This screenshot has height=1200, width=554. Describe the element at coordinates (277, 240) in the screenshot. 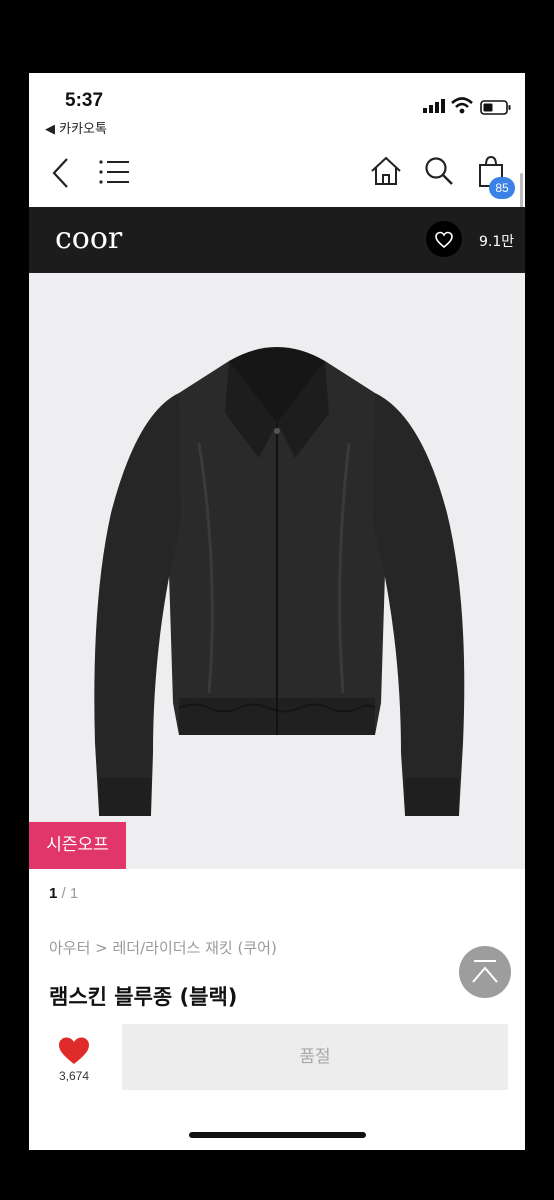

I see `brand-header: coor 9.1만` at that location.